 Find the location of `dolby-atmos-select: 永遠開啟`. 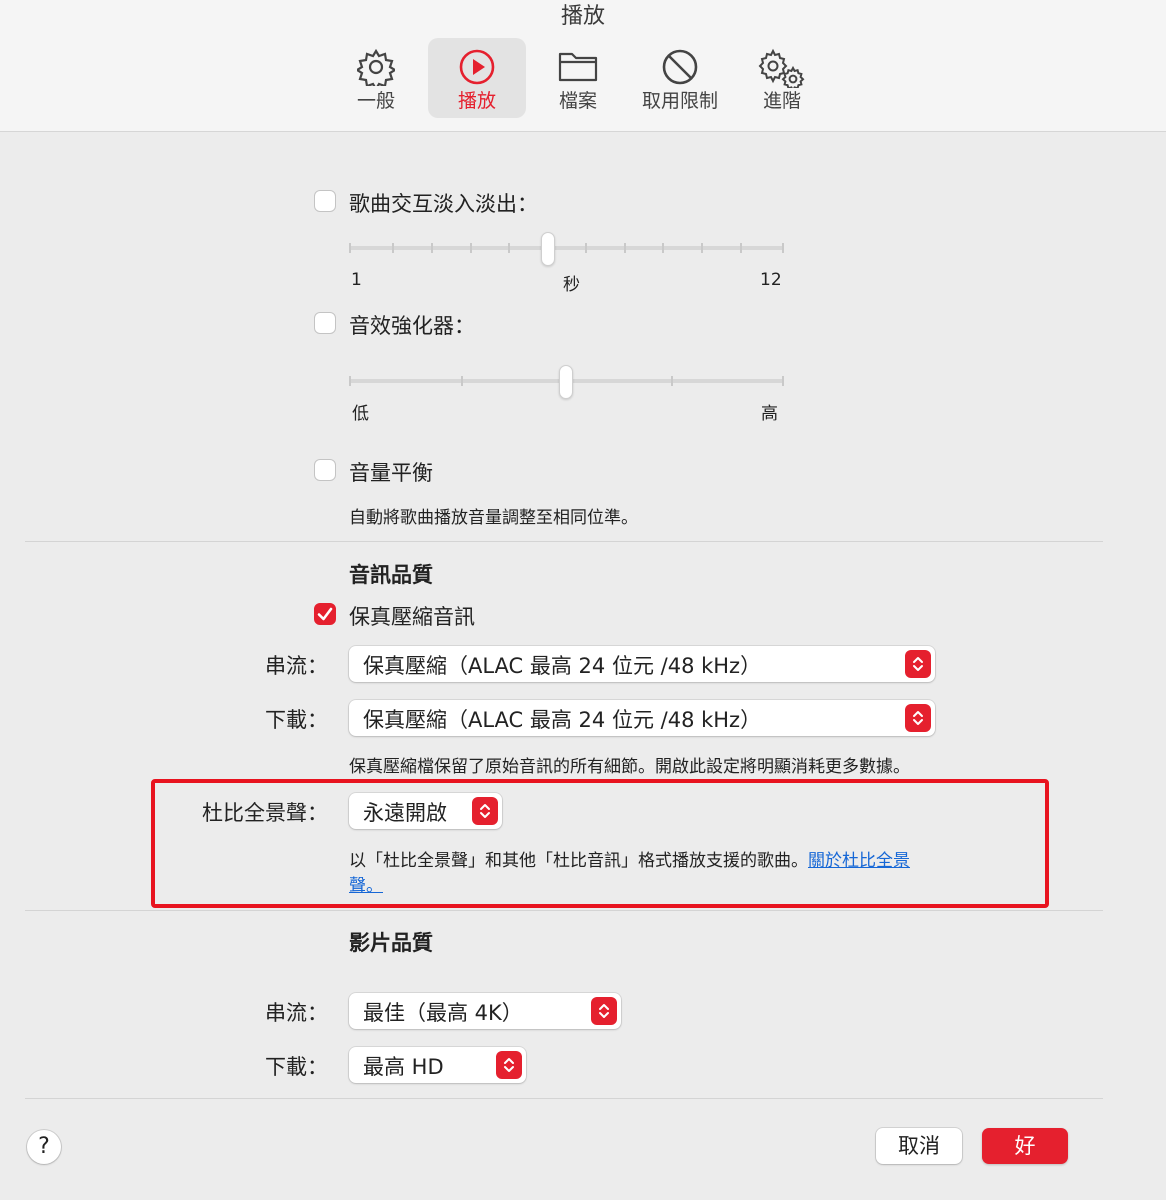

dolby-atmos-select: 永遠開啟 is located at coordinates (425, 811).